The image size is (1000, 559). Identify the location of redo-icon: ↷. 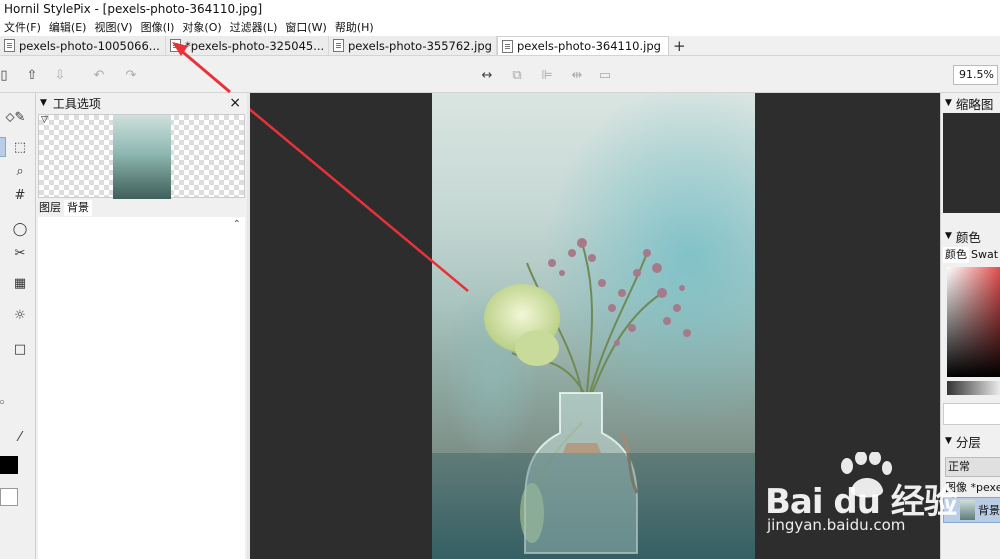
(131, 75).